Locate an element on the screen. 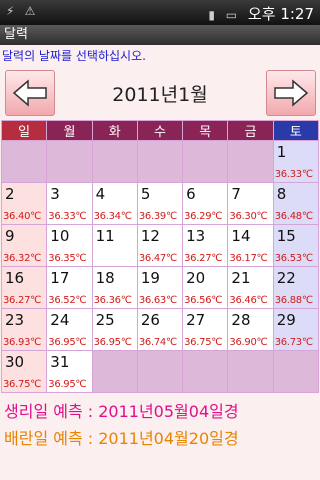  day-cell: 3 36.33℃ is located at coordinates (69, 203).